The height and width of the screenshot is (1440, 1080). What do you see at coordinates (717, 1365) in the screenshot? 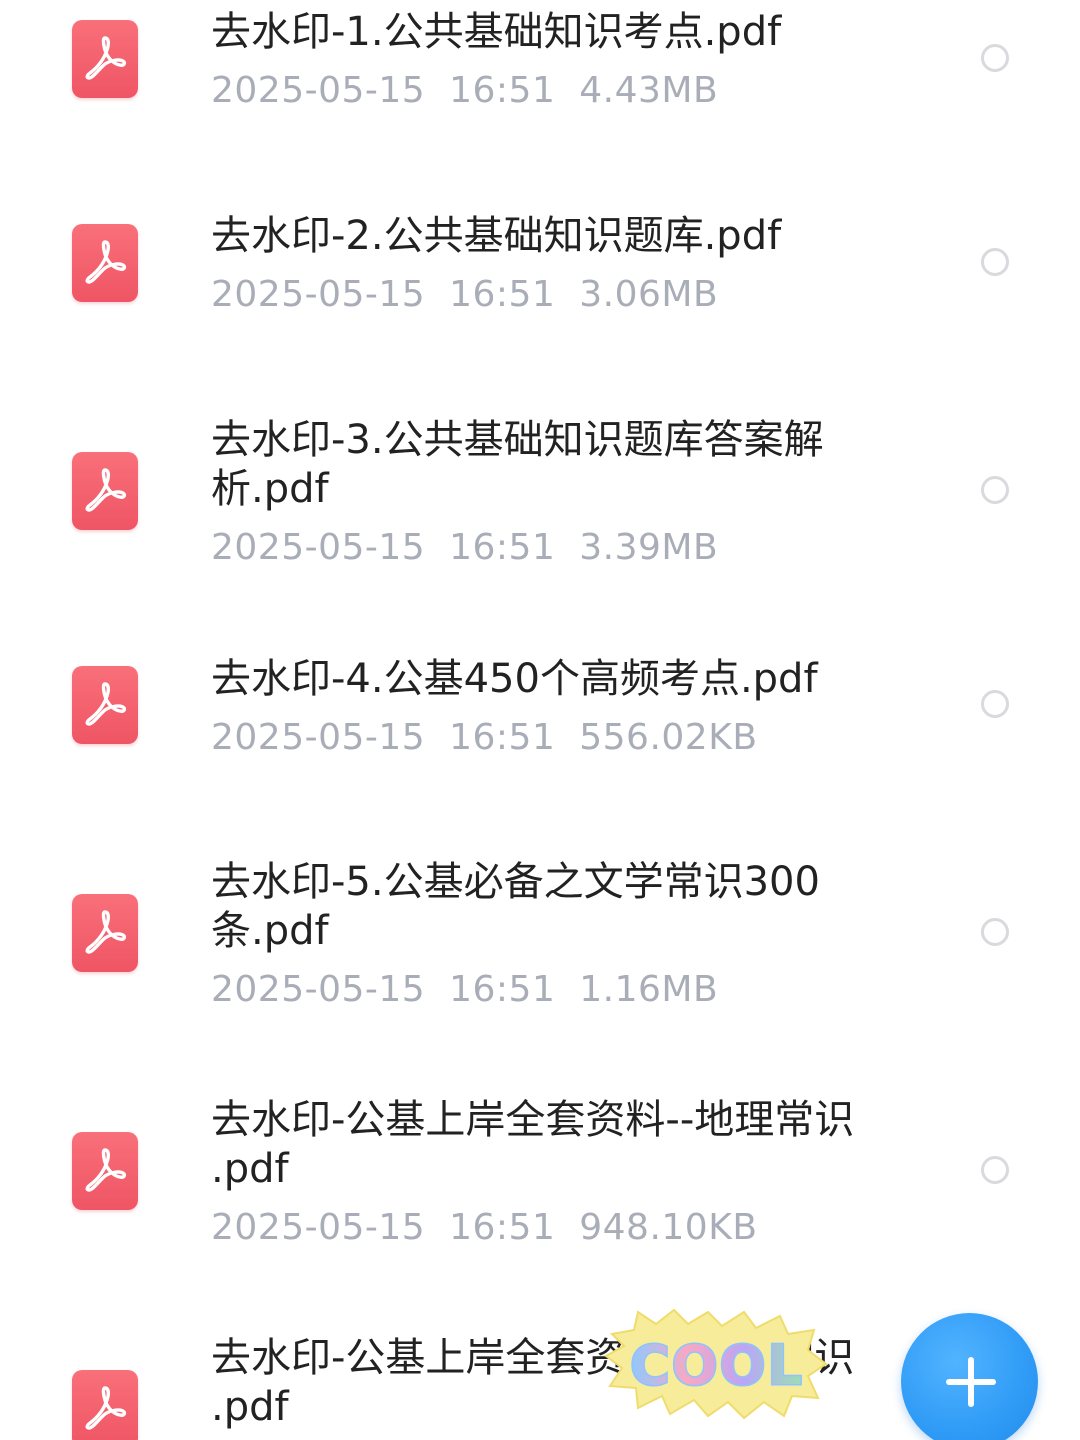
I see `svg-text: COOL` at bounding box center [717, 1365].